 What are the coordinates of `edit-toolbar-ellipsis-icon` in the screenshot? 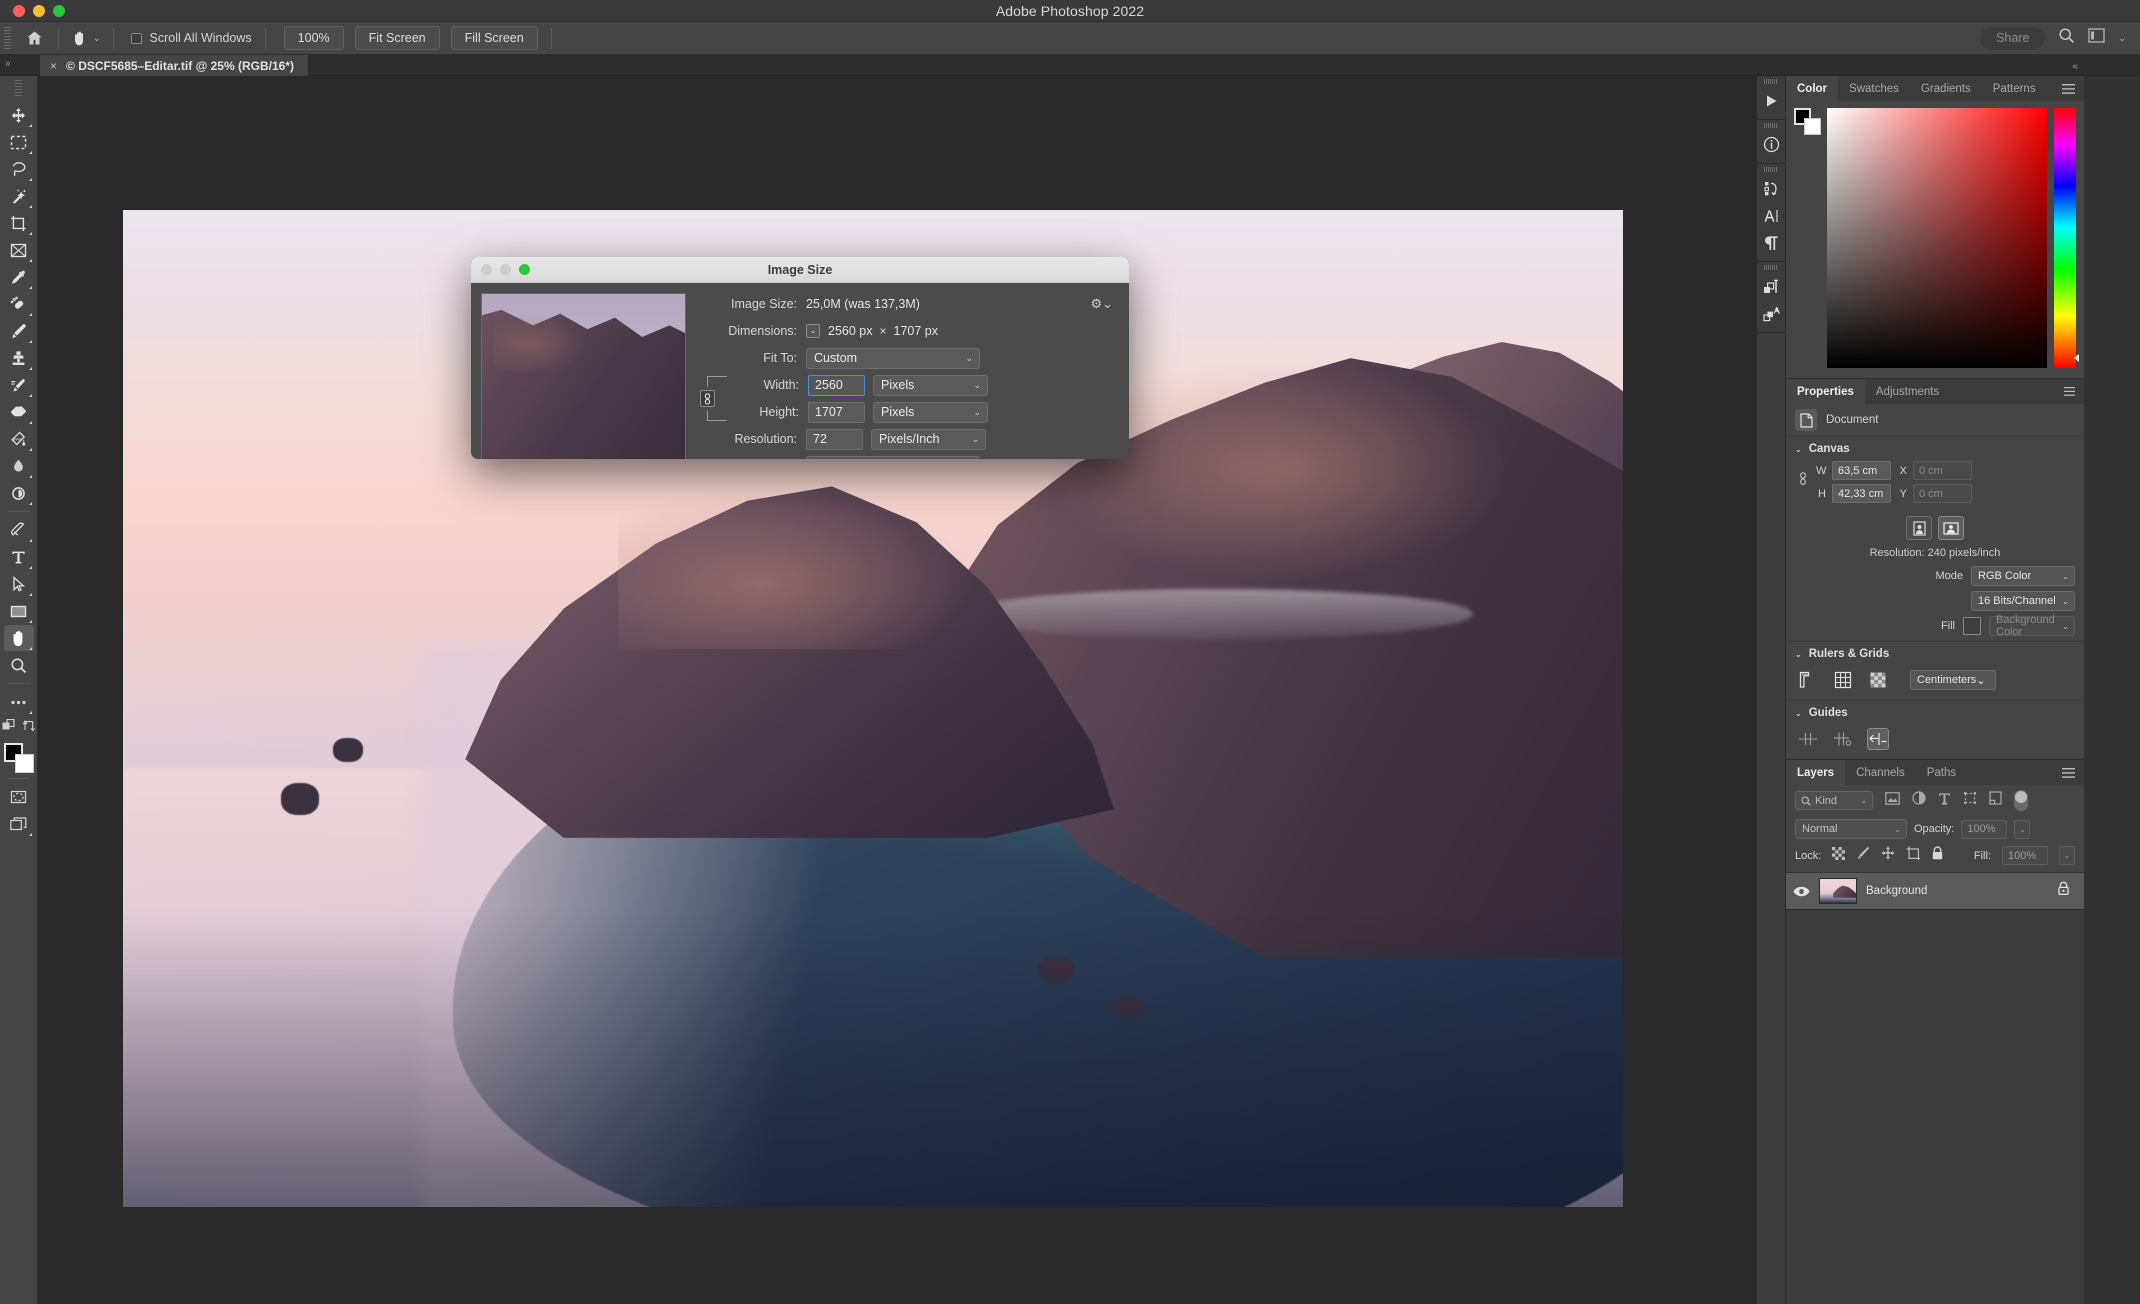 It's located at (19, 702).